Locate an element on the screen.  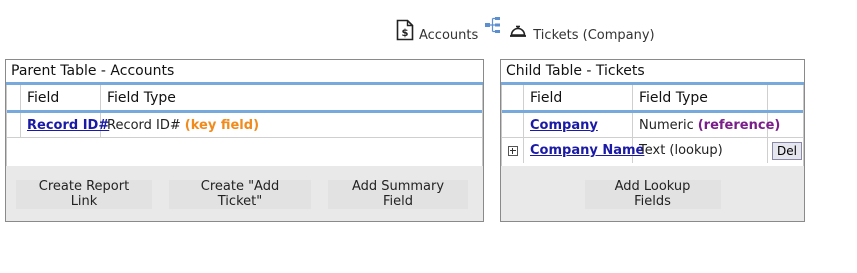
create-report-link-button: Create Report Link is located at coordinates (84, 194).